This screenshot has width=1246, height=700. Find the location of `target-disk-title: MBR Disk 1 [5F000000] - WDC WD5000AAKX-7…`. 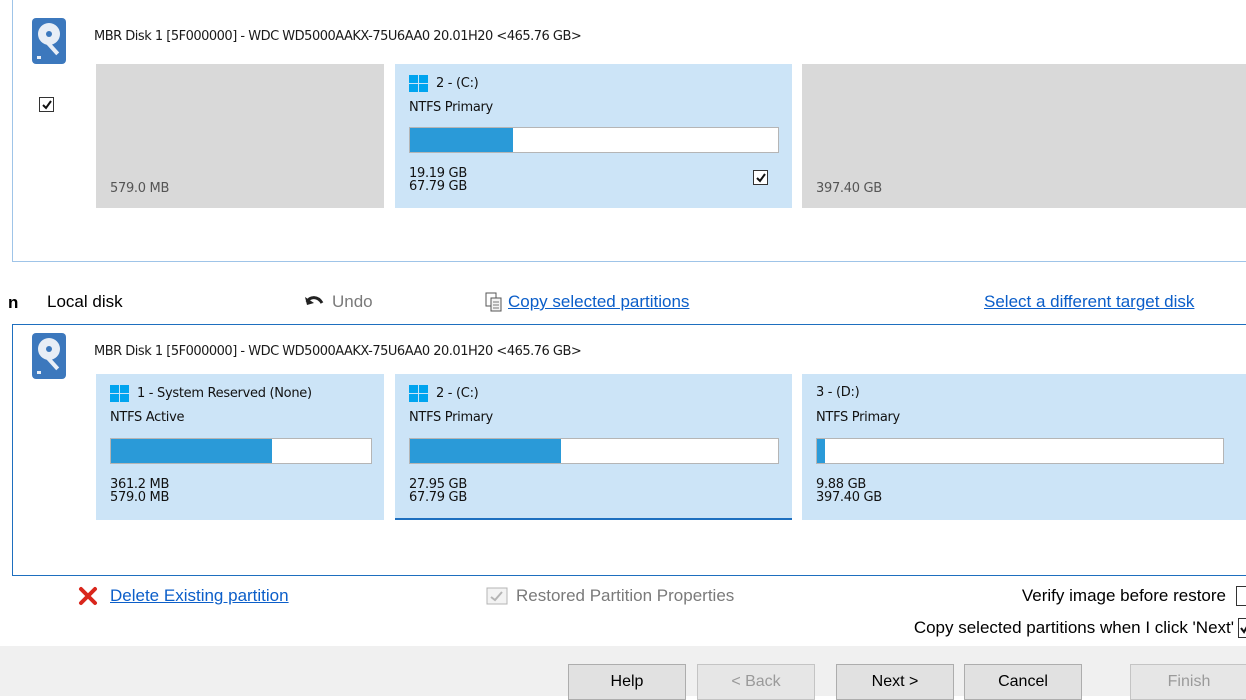

target-disk-title: MBR Disk 1 [5F000000] - WDC WD5000AAKX-7… is located at coordinates (338, 351).